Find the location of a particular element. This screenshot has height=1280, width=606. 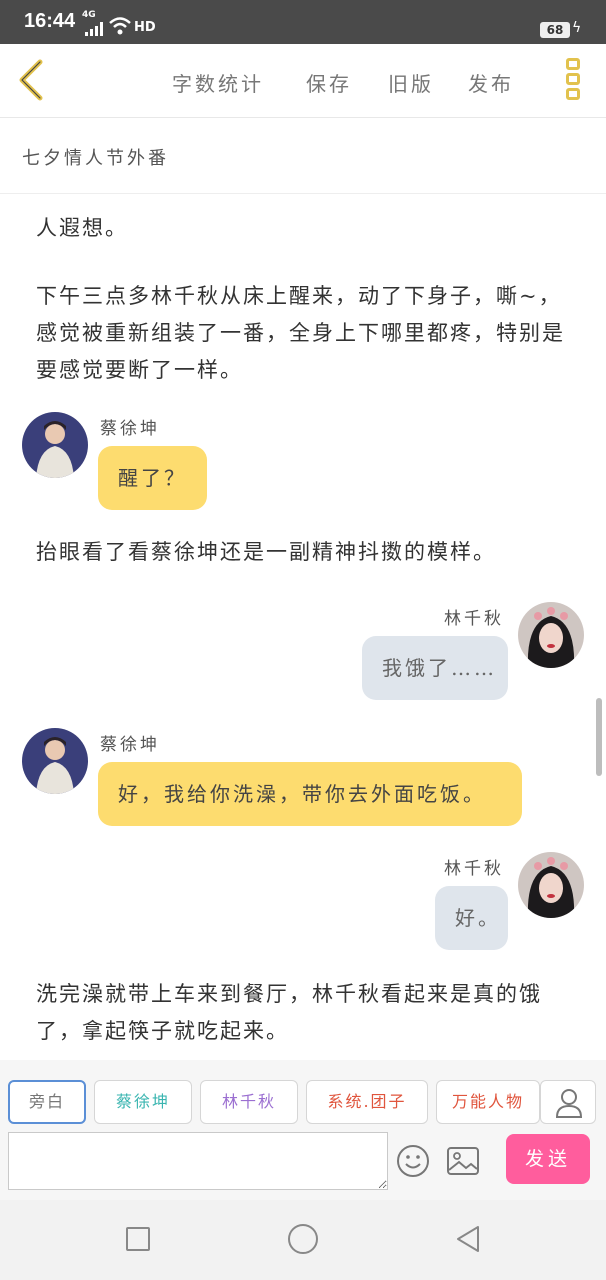

paragraph-narration-3: 洗完澡就带上车来到餐厅，林千秋看起来是真的饿了，拿起筷子就吃起来。 is located at coordinates (289, 1012).